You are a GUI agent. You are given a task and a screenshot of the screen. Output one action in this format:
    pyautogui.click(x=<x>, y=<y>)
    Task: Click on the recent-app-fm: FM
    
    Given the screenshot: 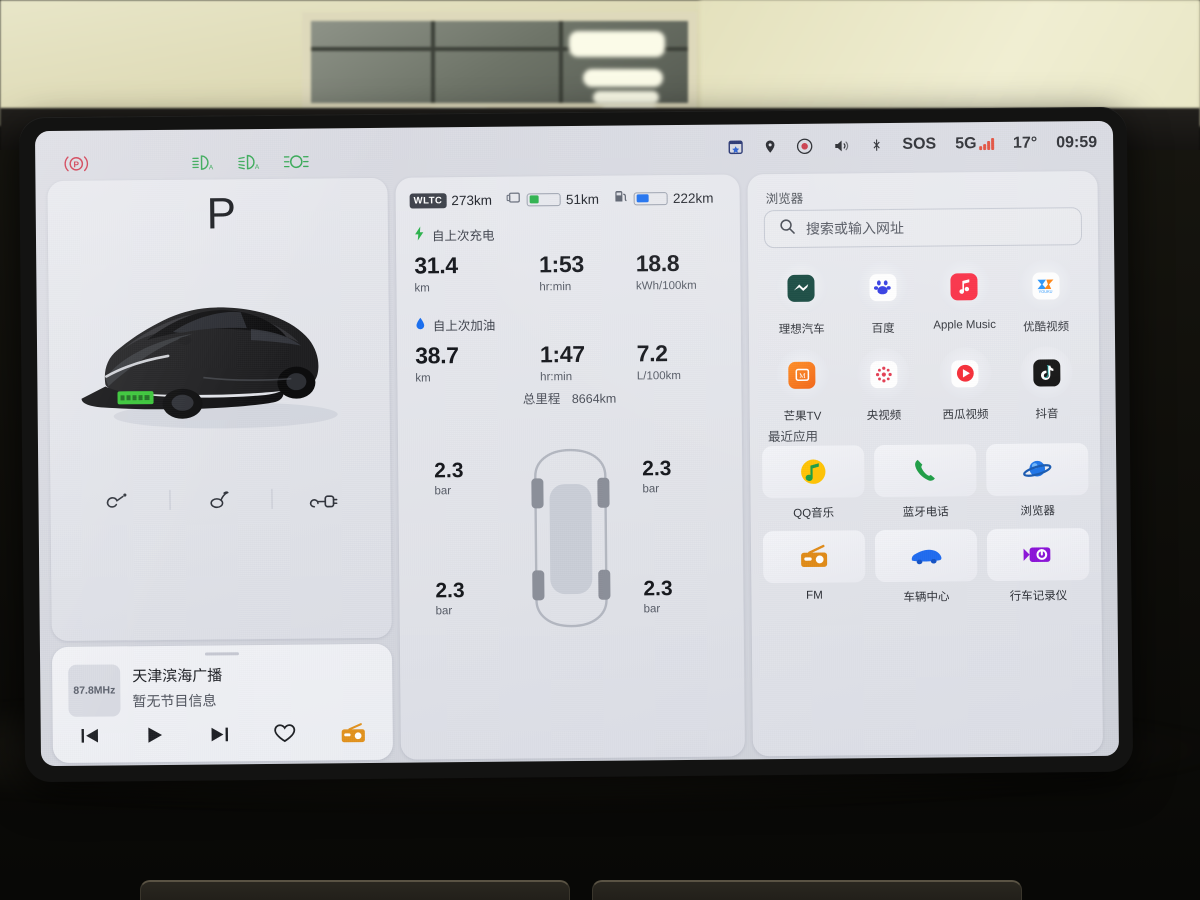 What is the action you would take?
    pyautogui.click(x=814, y=568)
    